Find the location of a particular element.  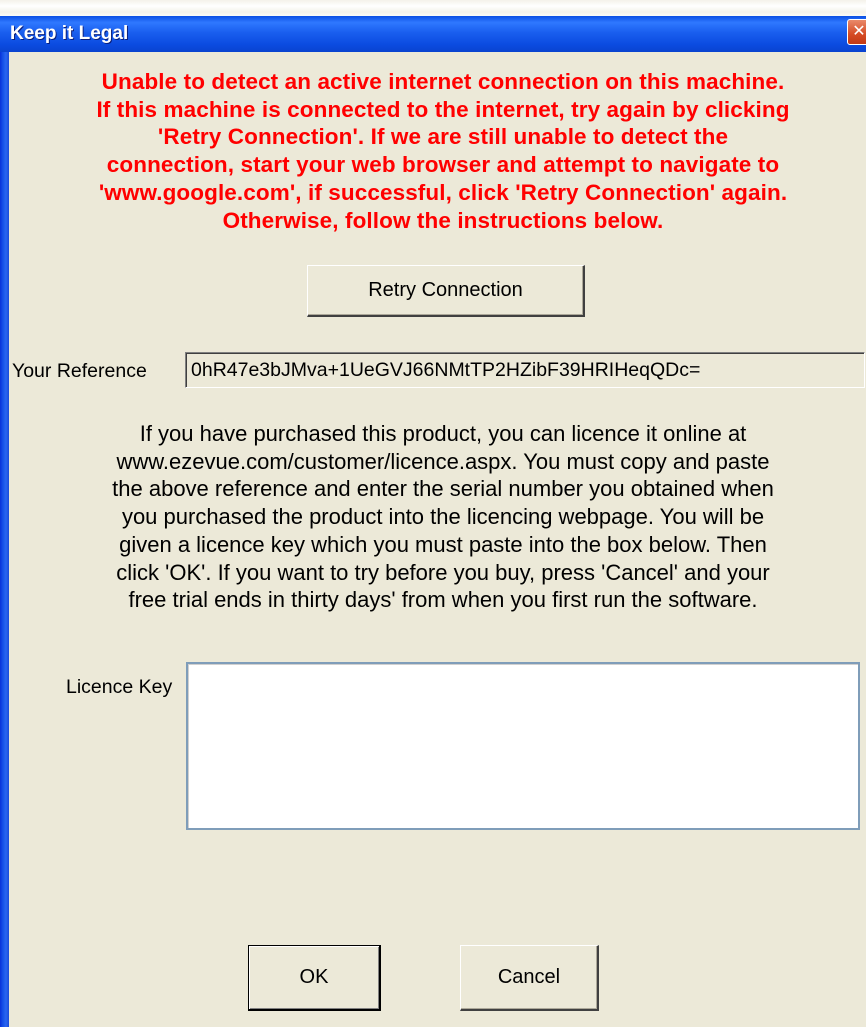

close-button: ✕ is located at coordinates (856, 32).